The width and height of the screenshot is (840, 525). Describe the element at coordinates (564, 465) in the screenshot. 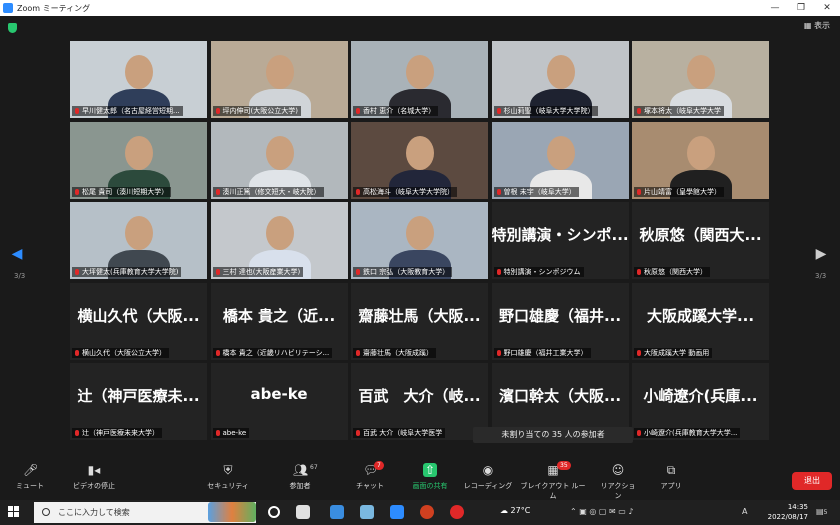

I see `notification-badge: 35` at that location.